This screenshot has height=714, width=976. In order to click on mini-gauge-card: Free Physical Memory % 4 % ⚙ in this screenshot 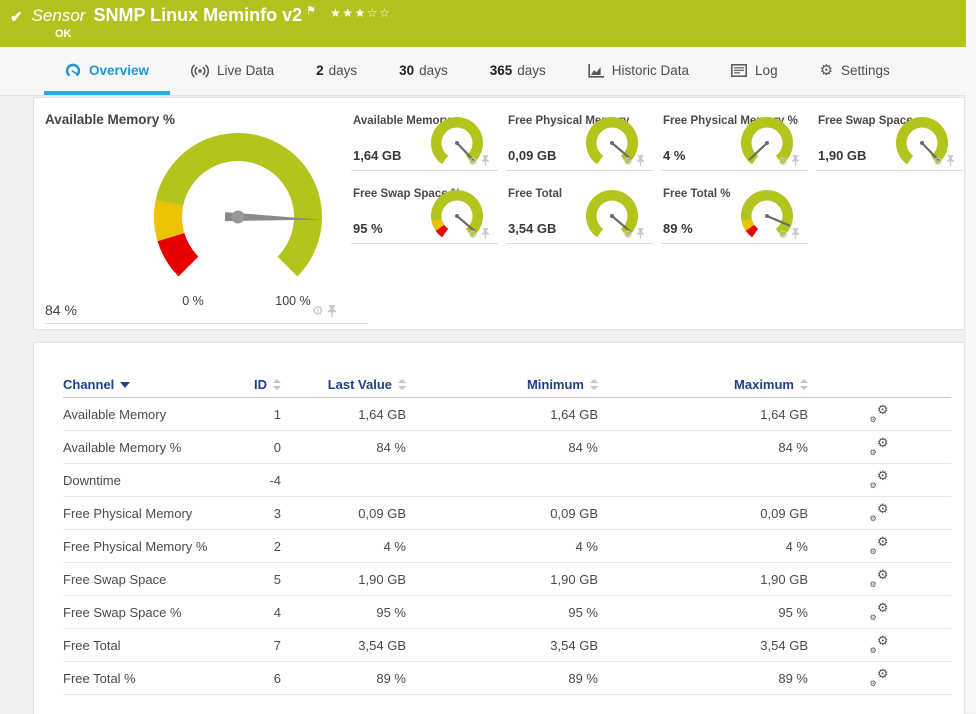, I will do `click(734, 142)`.